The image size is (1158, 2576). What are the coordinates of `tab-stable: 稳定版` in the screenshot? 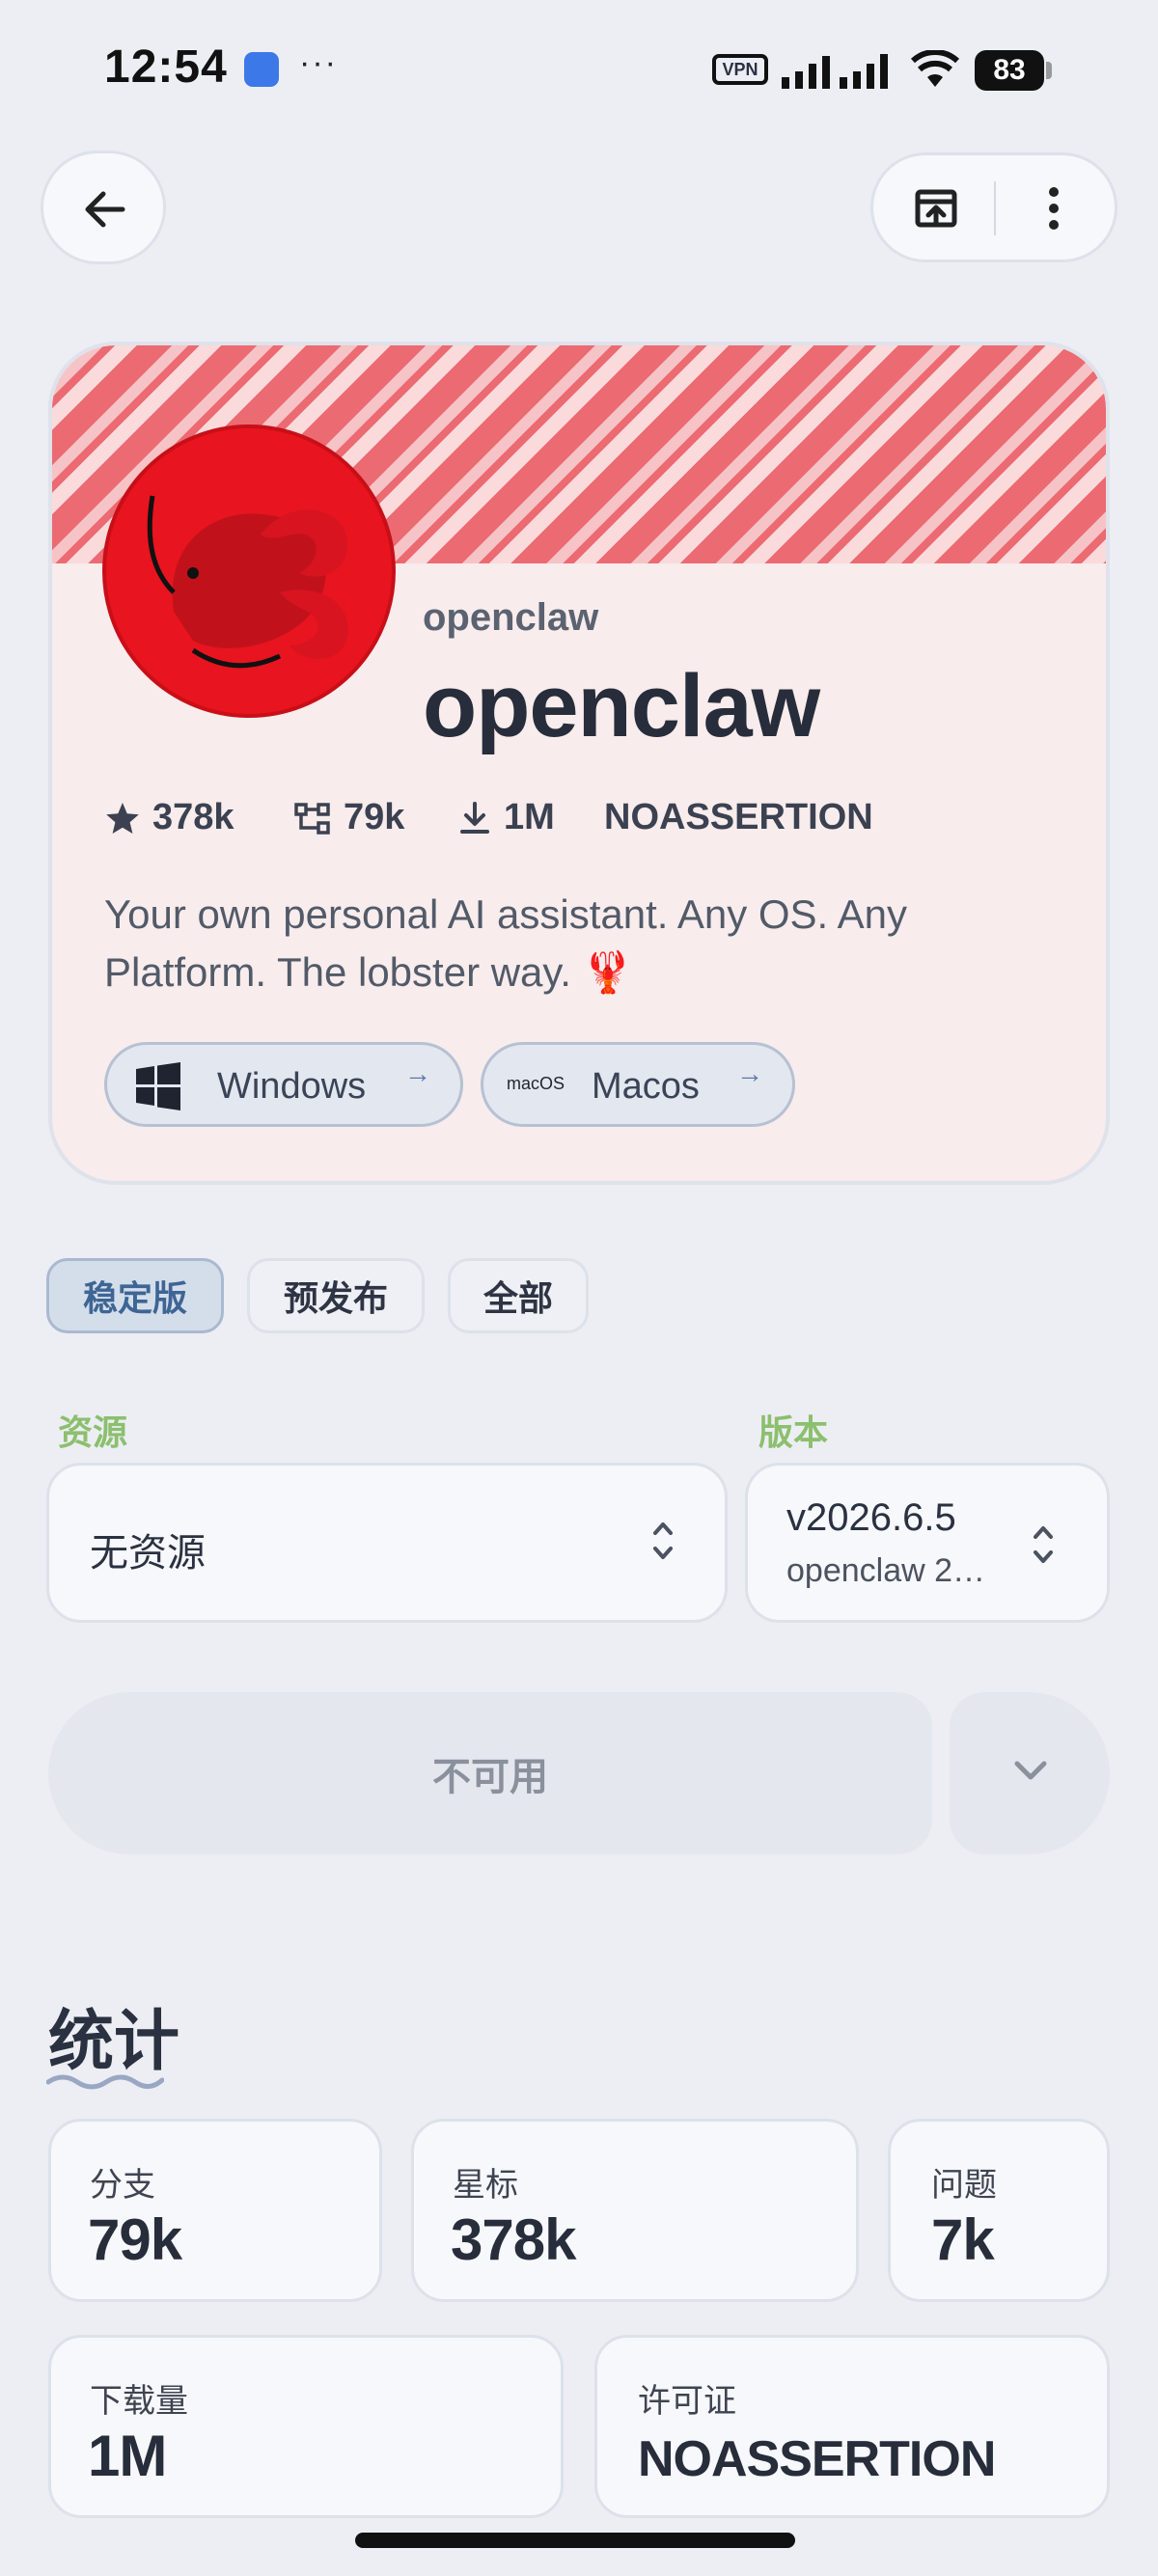 It's located at (135, 1296).